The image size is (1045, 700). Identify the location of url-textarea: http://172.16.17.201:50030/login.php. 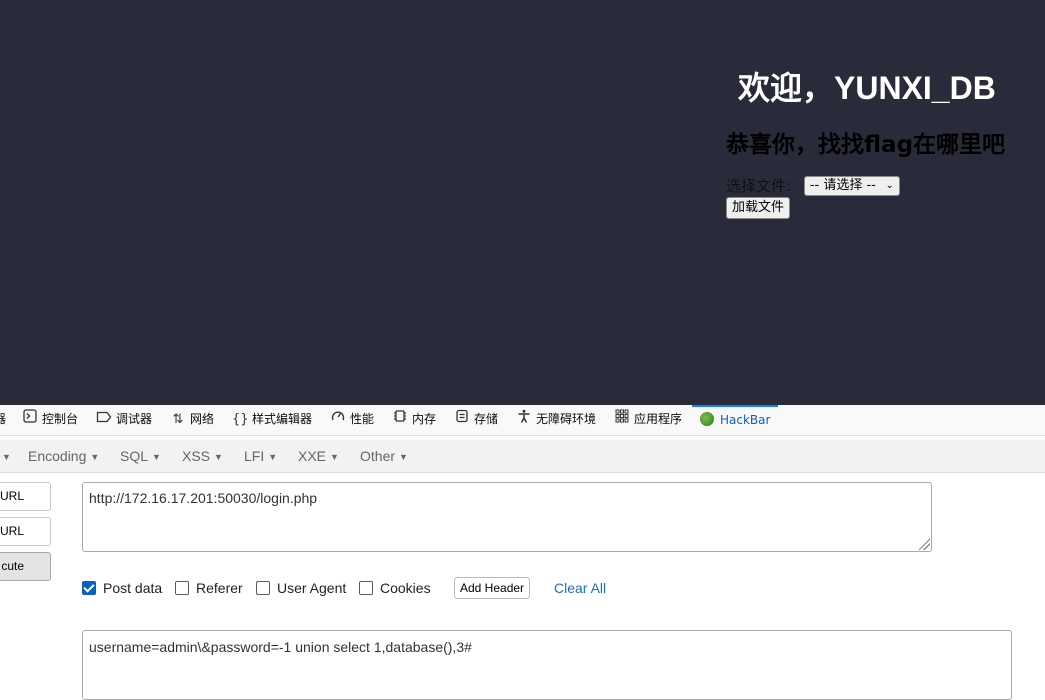
(507, 517).